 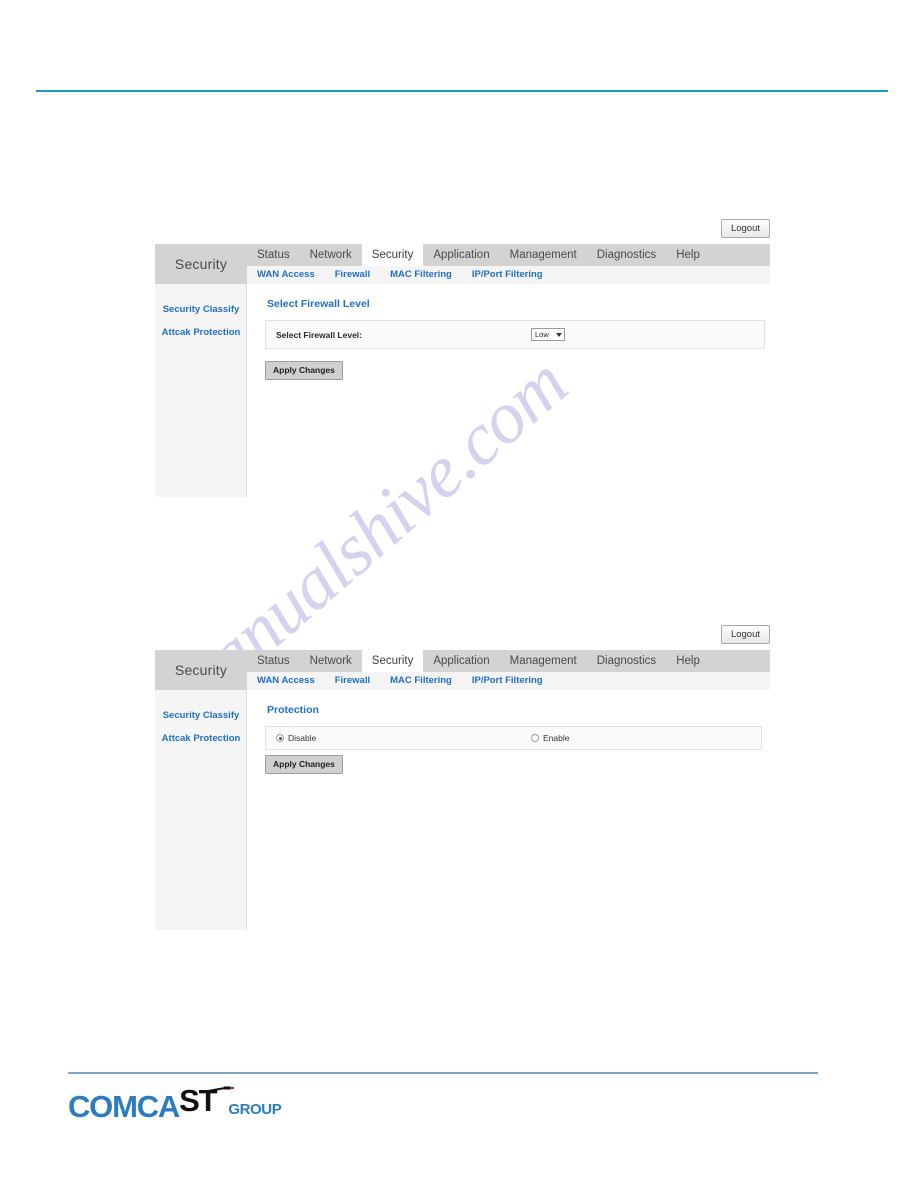 What do you see at coordinates (293, 710) in the screenshot?
I see `section-title-protection: Protection` at bounding box center [293, 710].